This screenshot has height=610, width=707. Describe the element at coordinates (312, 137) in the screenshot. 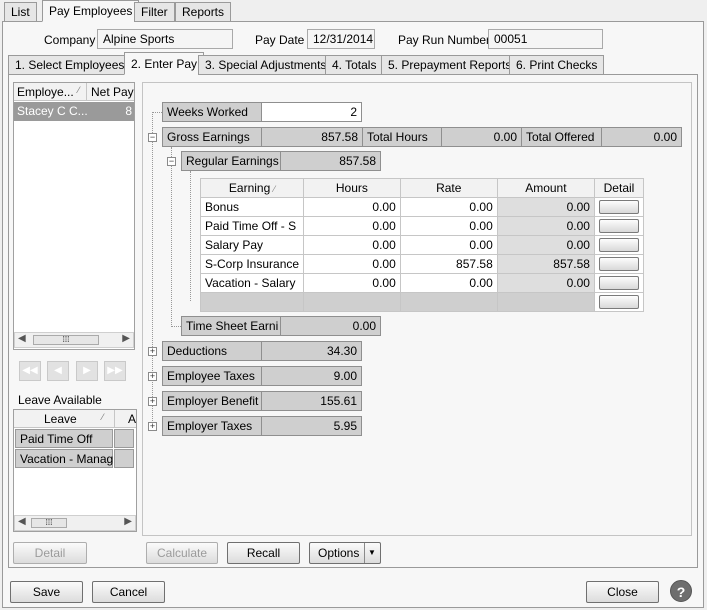

I see `gross-earnings-value: 857.58` at that location.